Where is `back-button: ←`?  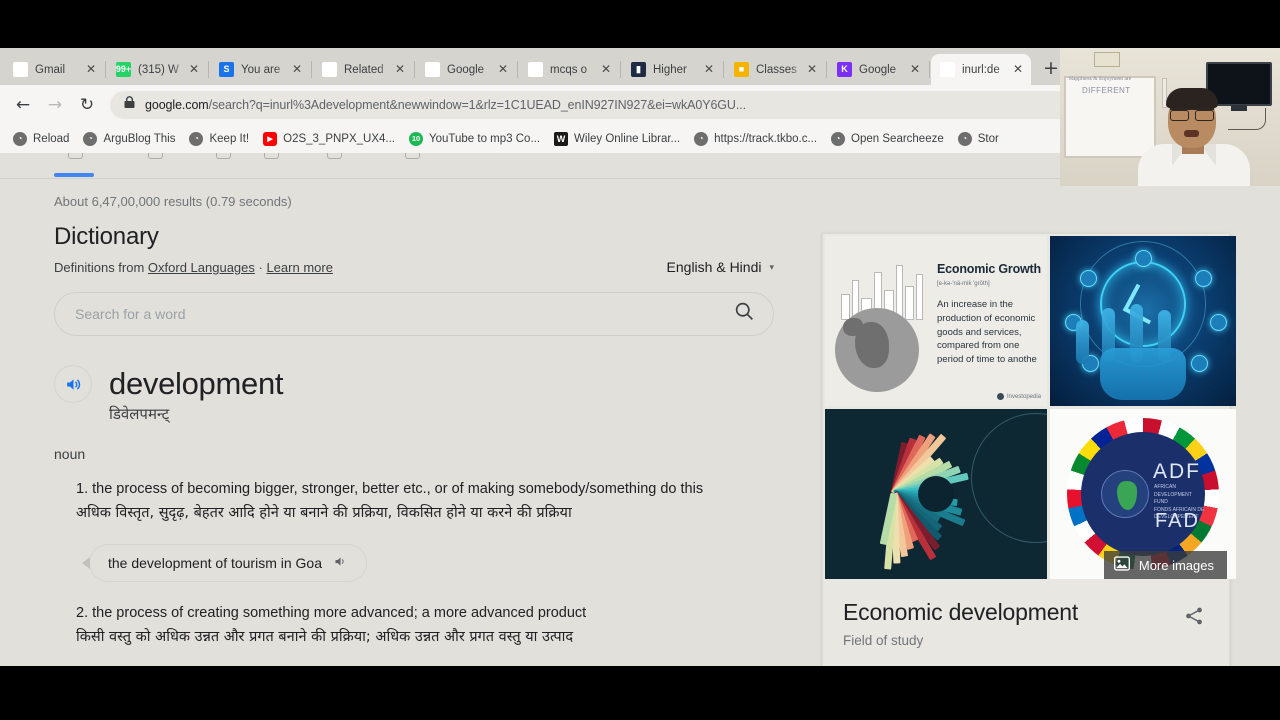 back-button: ← is located at coordinates (23, 105).